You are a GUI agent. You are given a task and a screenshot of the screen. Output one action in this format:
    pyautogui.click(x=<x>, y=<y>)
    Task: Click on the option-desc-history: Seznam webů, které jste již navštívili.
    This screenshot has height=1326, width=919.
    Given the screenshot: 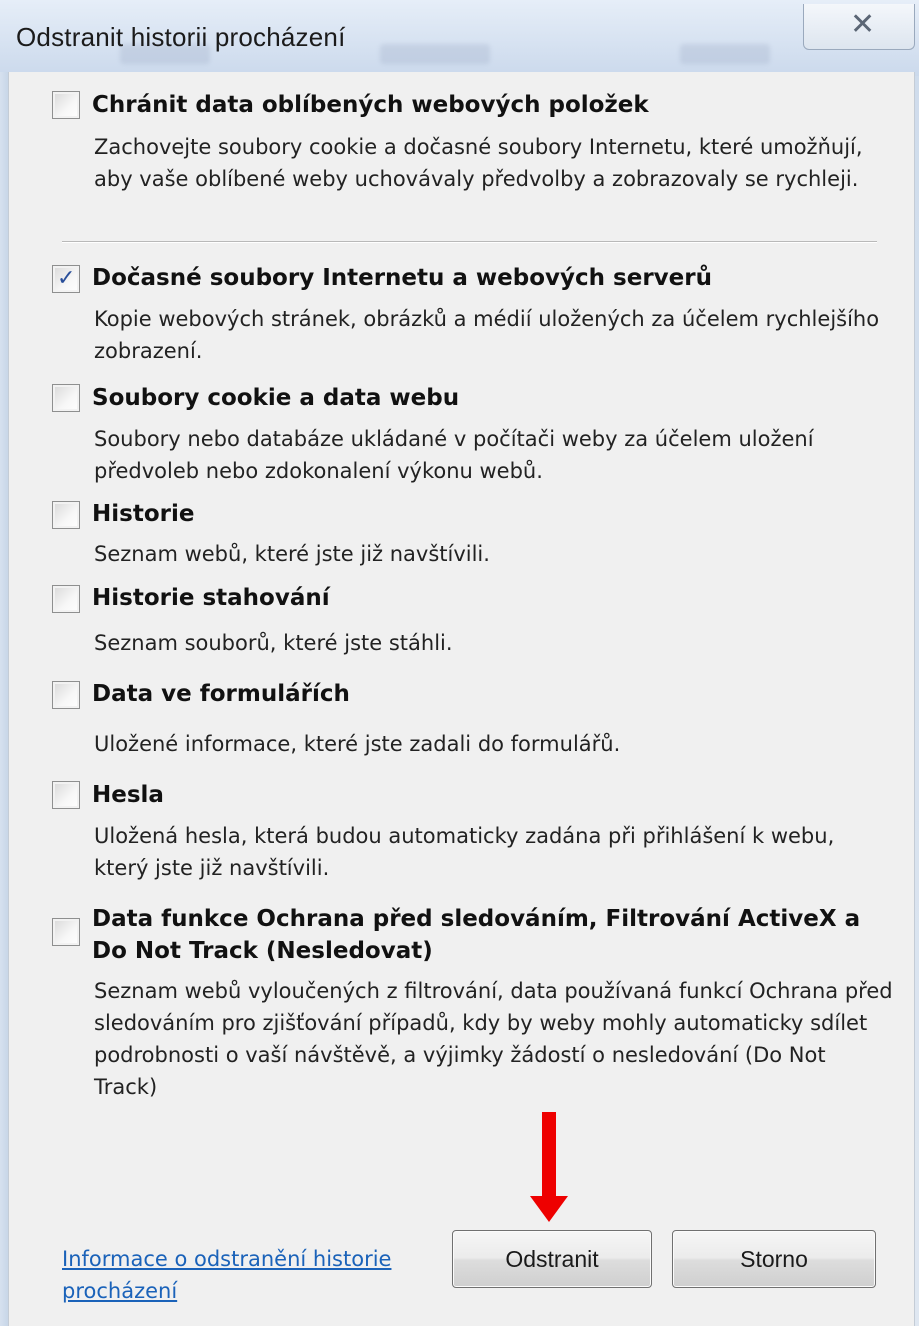 What is the action you would take?
    pyautogui.click(x=292, y=554)
    